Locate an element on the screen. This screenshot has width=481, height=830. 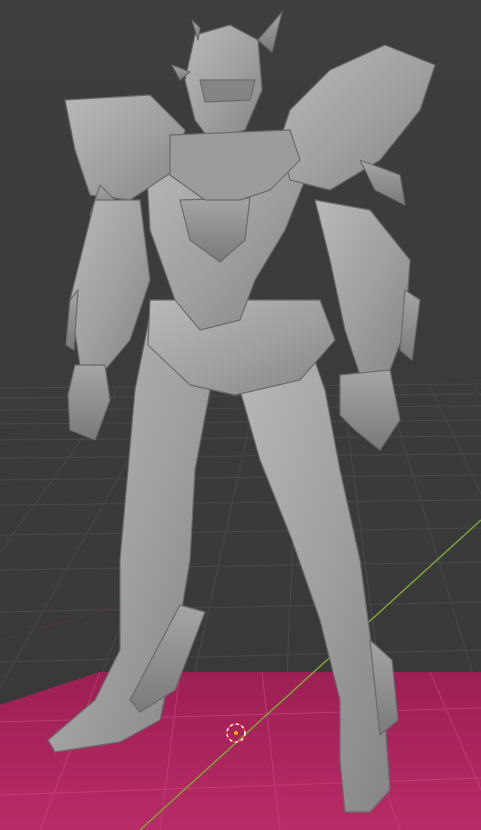
x-axis-line is located at coordinates (70, 620).